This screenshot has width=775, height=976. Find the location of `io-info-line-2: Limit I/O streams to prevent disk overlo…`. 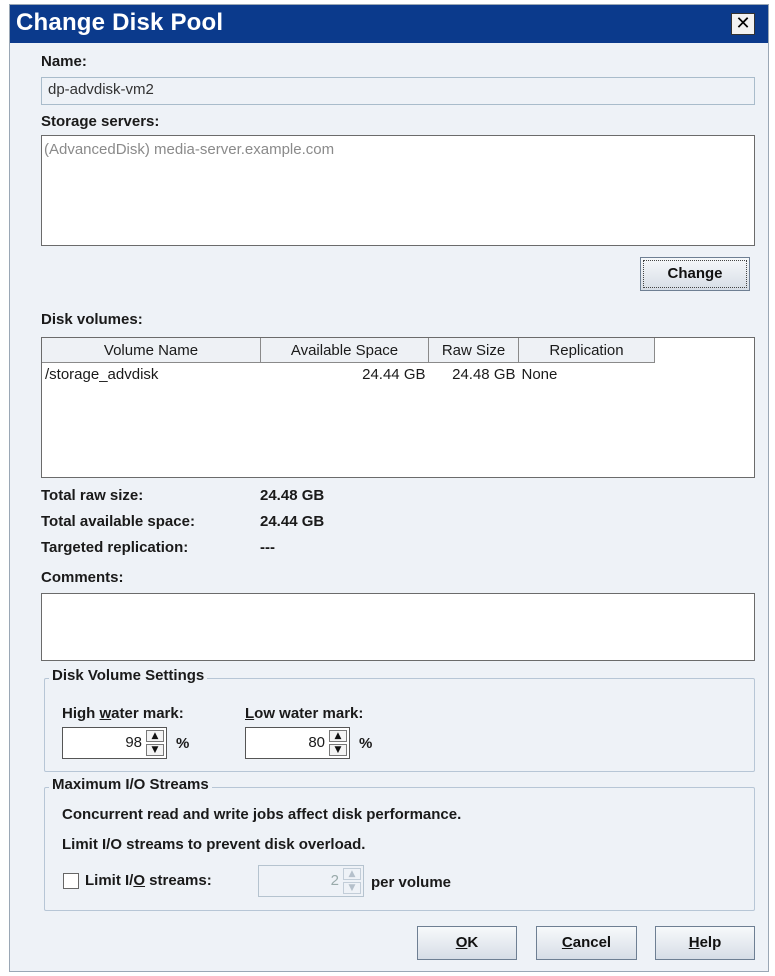

io-info-line-2: Limit I/O streams to prevent disk overlo… is located at coordinates (214, 844).